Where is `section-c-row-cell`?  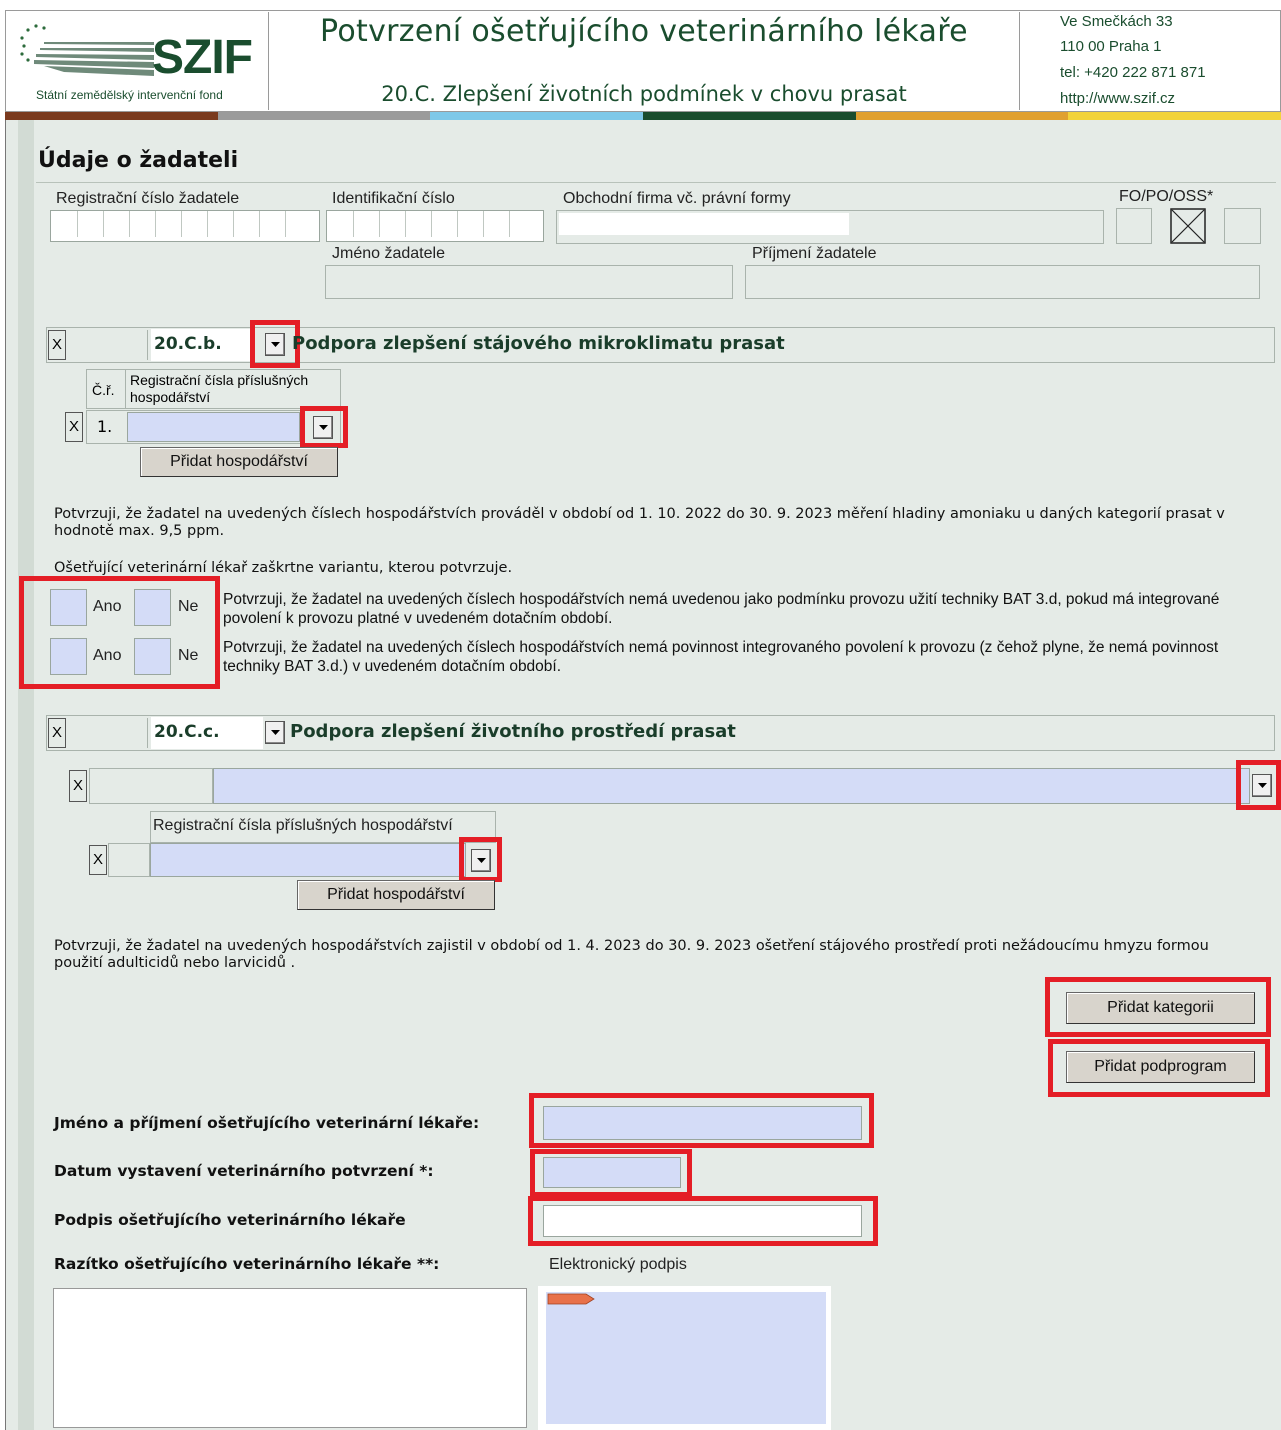
section-c-row-cell is located at coordinates (129, 860).